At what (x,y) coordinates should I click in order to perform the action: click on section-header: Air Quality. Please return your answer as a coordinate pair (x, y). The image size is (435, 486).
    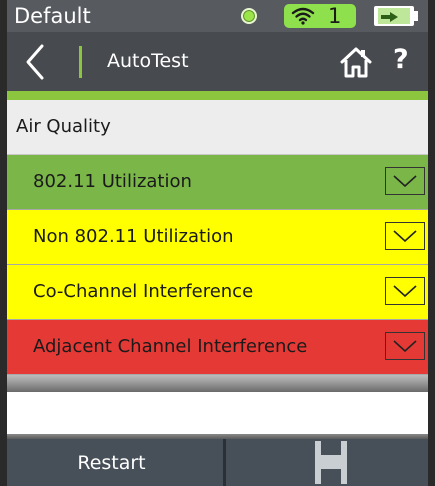
    Looking at the image, I should click on (217, 127).